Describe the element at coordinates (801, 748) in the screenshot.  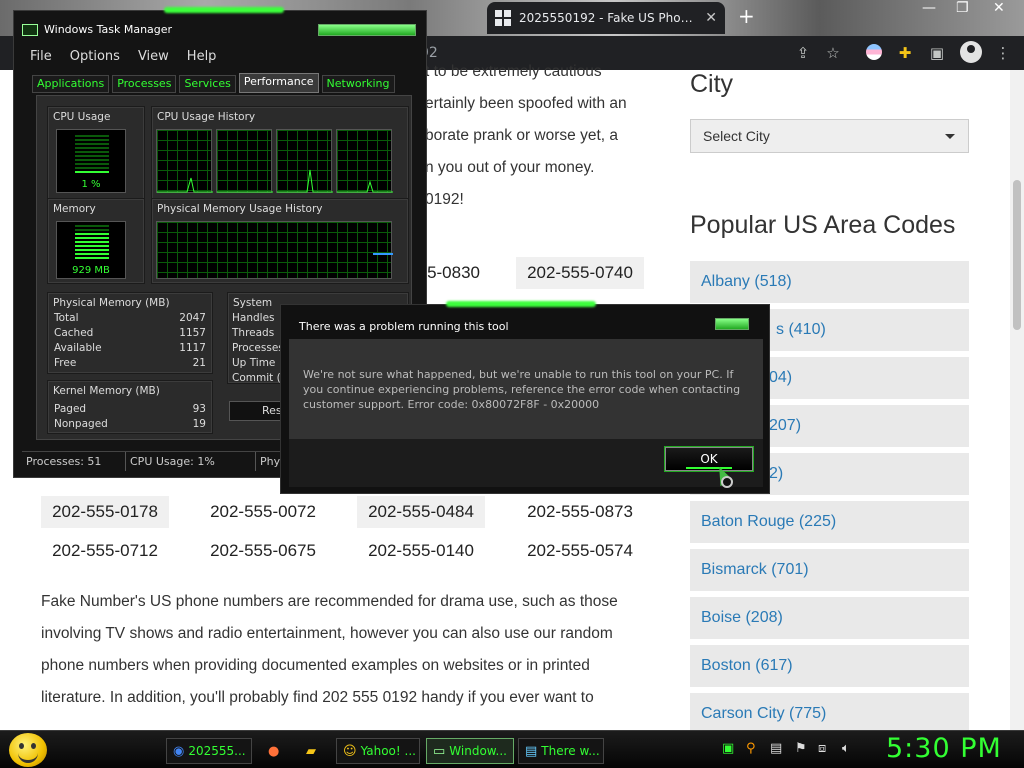
I see `tray-flag-icon: ⚑` at that location.